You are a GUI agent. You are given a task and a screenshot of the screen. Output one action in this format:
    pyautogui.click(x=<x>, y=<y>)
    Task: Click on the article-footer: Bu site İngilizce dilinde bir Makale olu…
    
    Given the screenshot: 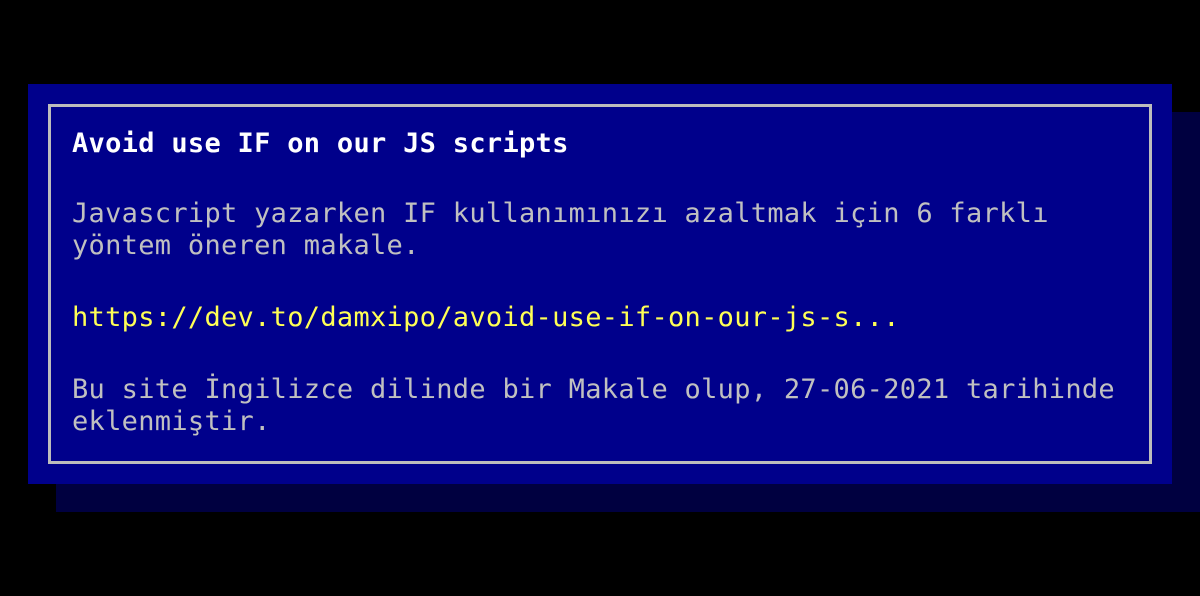 What is the action you would take?
    pyautogui.click(x=593, y=405)
    